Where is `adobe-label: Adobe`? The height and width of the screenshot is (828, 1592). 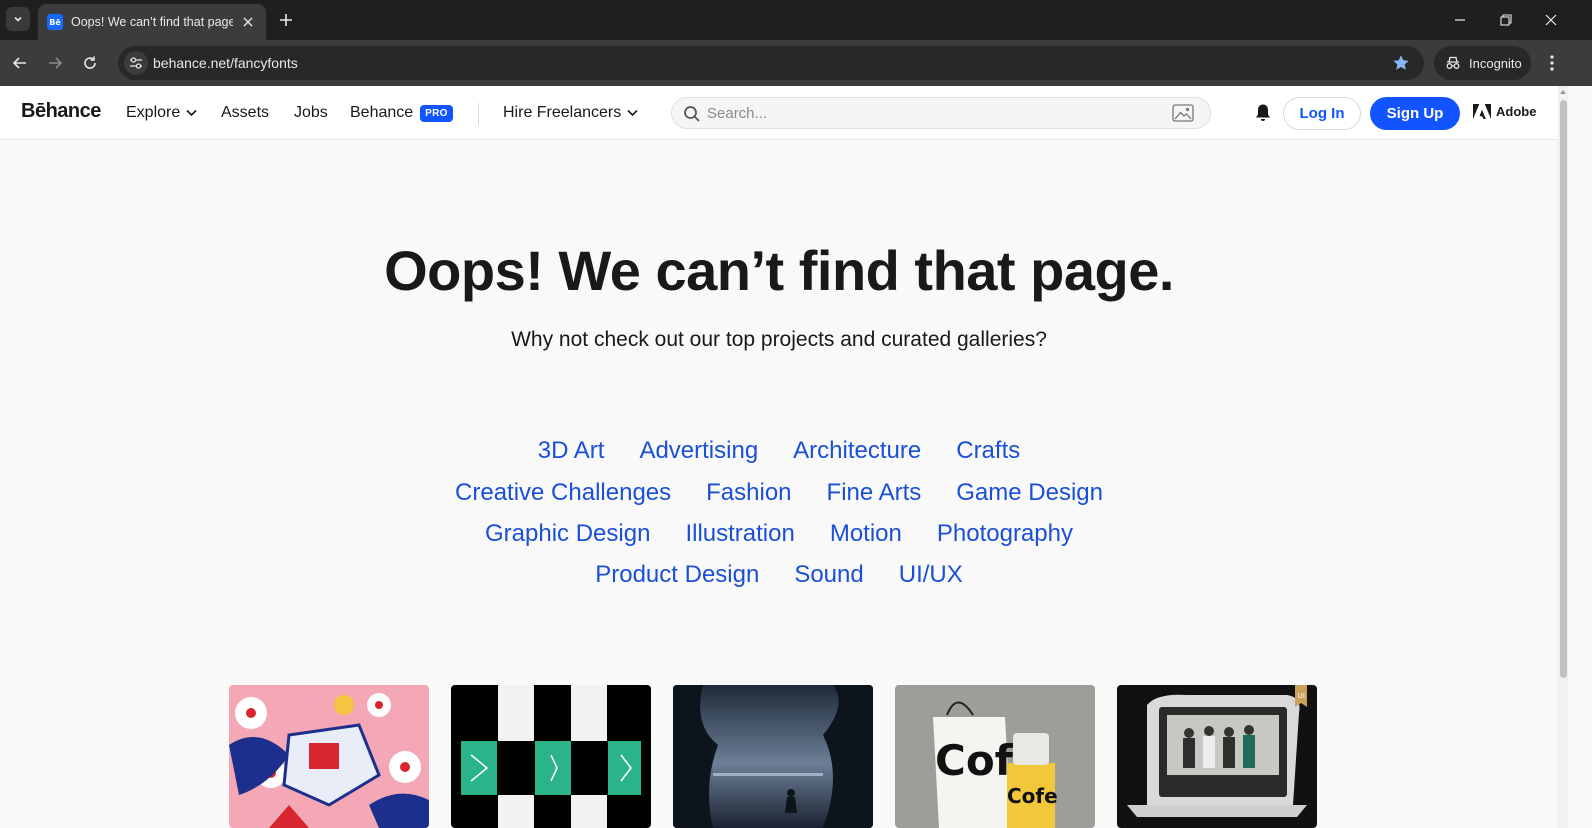 adobe-label: Adobe is located at coordinates (1516, 111).